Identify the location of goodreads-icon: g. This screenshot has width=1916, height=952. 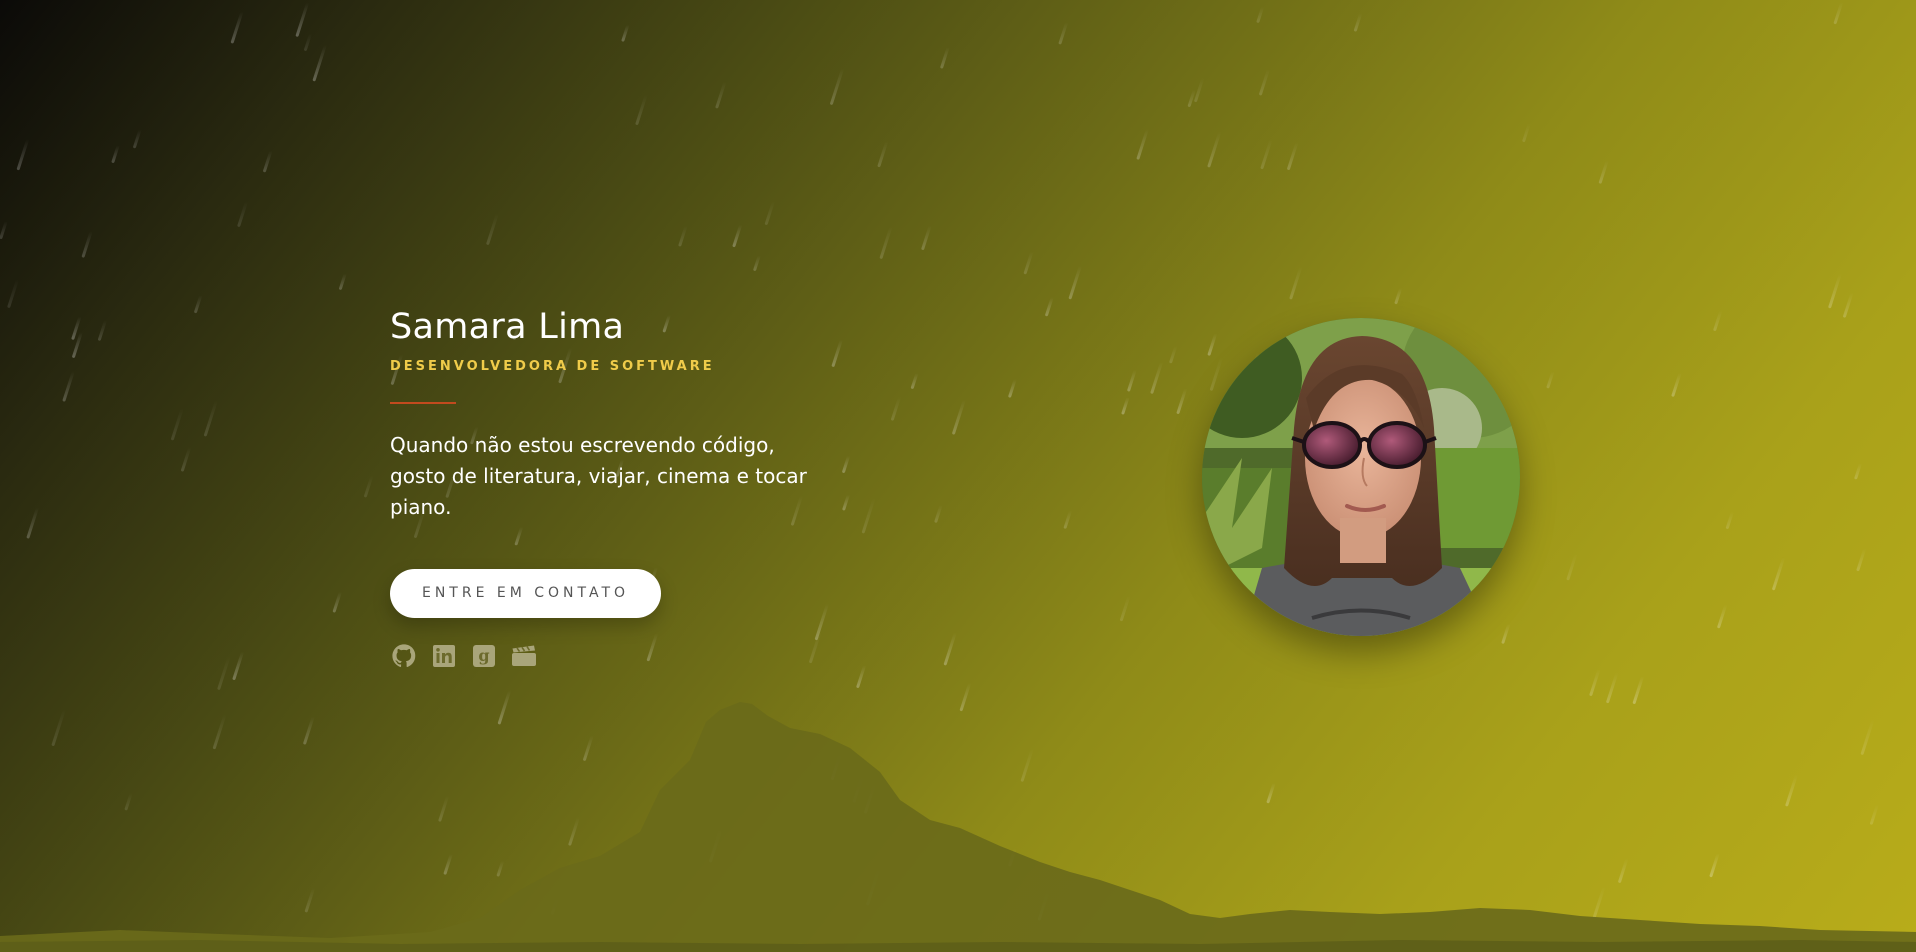
(484, 656).